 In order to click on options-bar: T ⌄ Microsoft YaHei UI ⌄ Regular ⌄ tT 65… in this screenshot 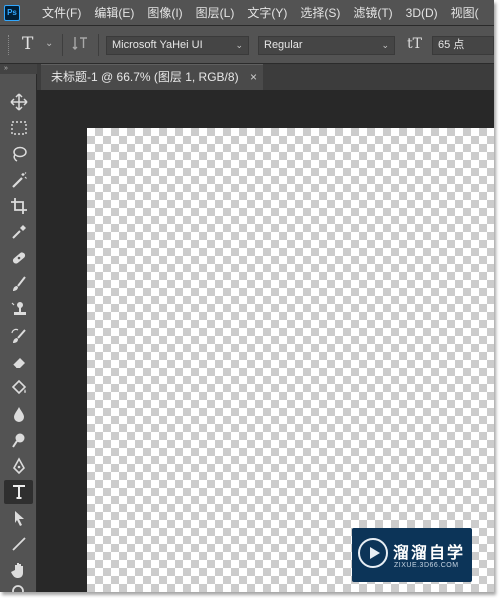, I will do `click(247, 45)`.